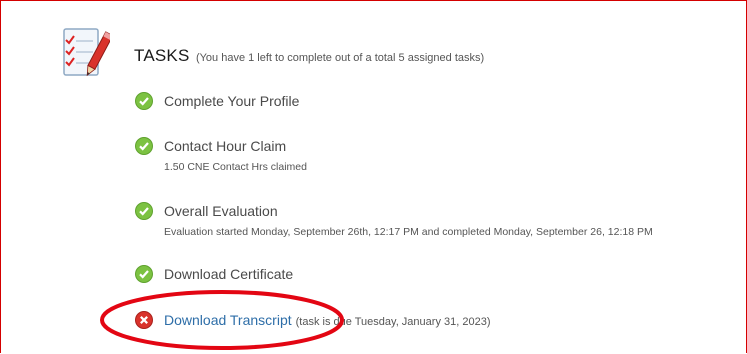 This screenshot has width=747, height=354. I want to click on task-name: Complete Your Profile, so click(232, 101).